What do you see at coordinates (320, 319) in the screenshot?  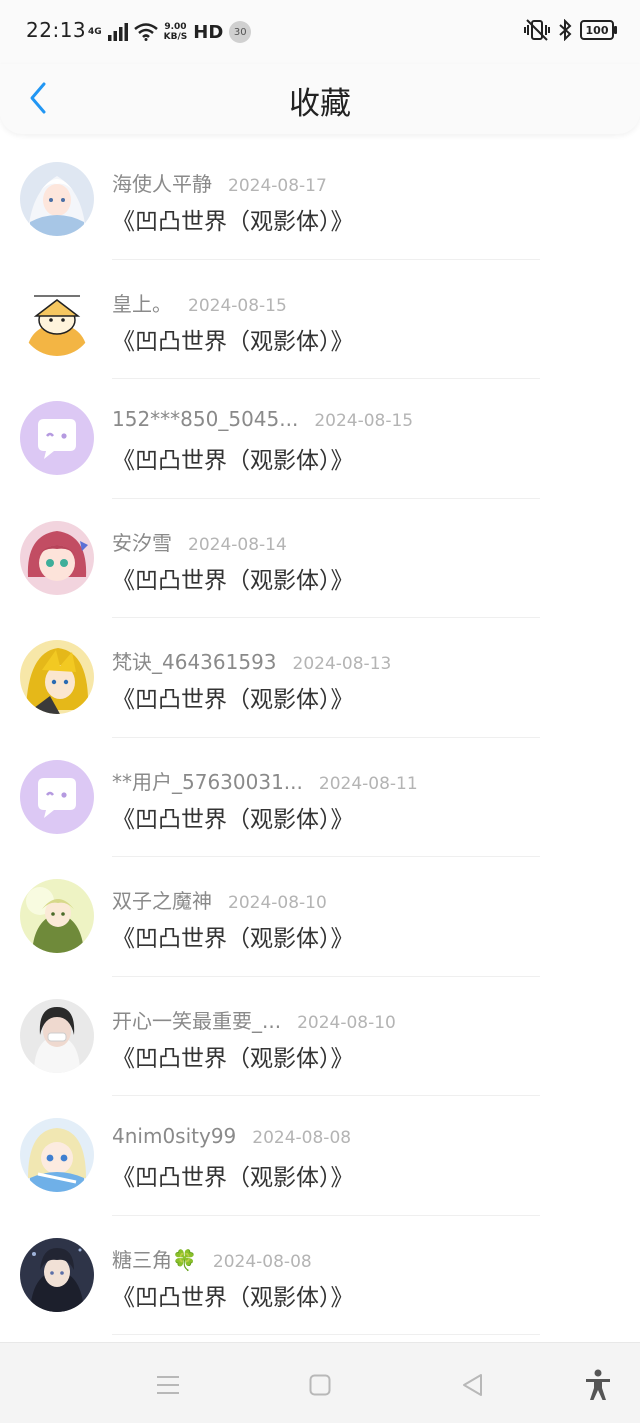 I see `list-item: 皇上。 2024-08-15 《凹凸世界（观影体）》` at bounding box center [320, 319].